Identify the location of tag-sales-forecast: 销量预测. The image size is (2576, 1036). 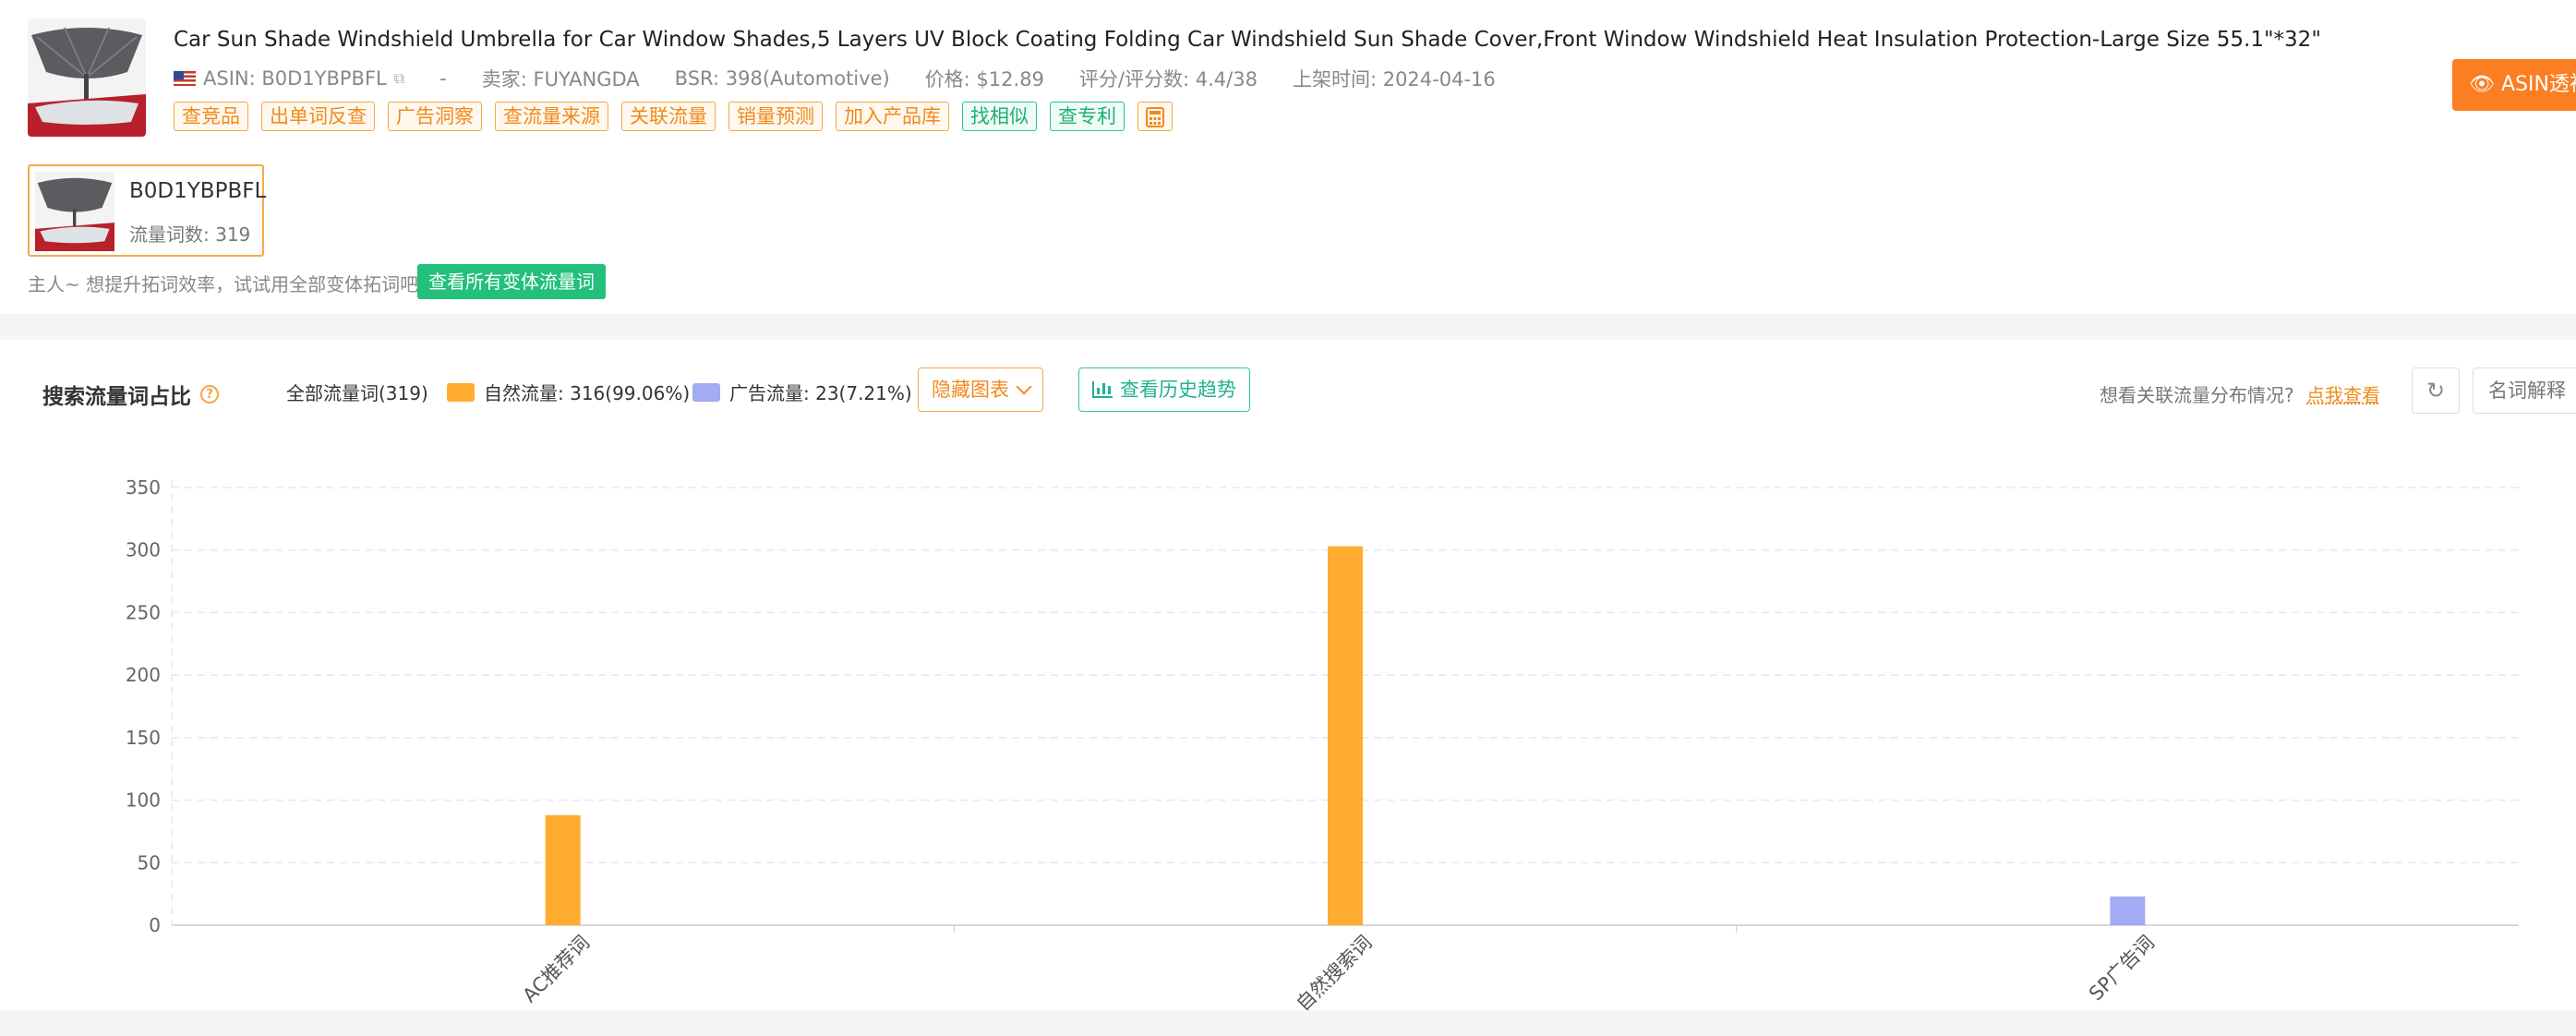
(775, 116).